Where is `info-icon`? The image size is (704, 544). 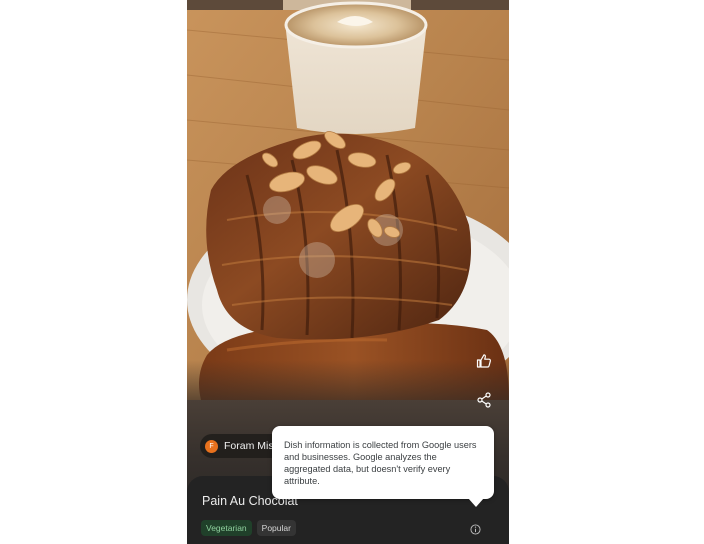
info-icon is located at coordinates (475, 529).